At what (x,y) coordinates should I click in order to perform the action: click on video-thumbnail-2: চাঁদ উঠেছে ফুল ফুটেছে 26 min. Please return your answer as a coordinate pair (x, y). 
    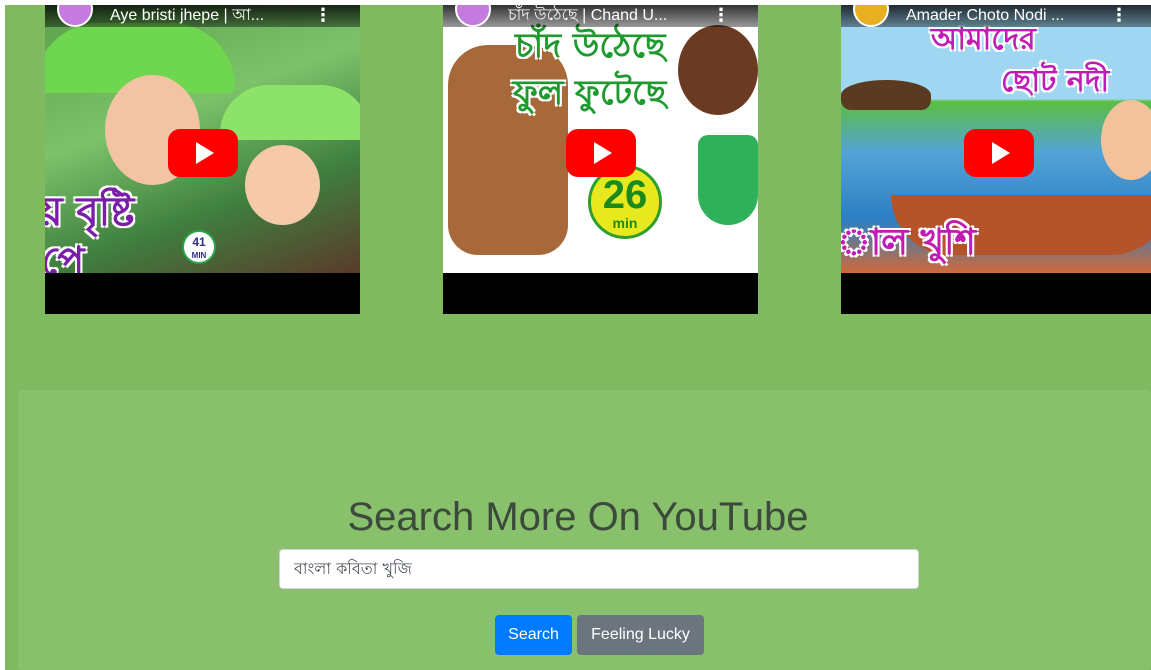
    Looking at the image, I should click on (600, 139).